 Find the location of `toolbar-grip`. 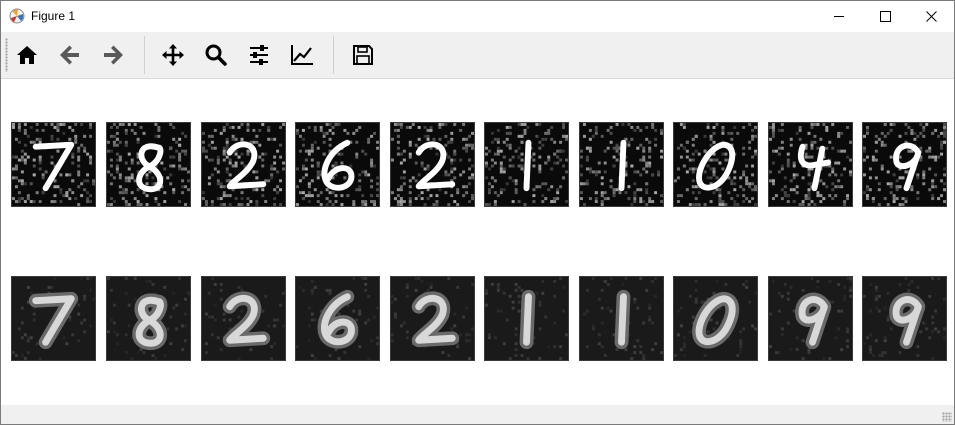

toolbar-grip is located at coordinates (6, 55).